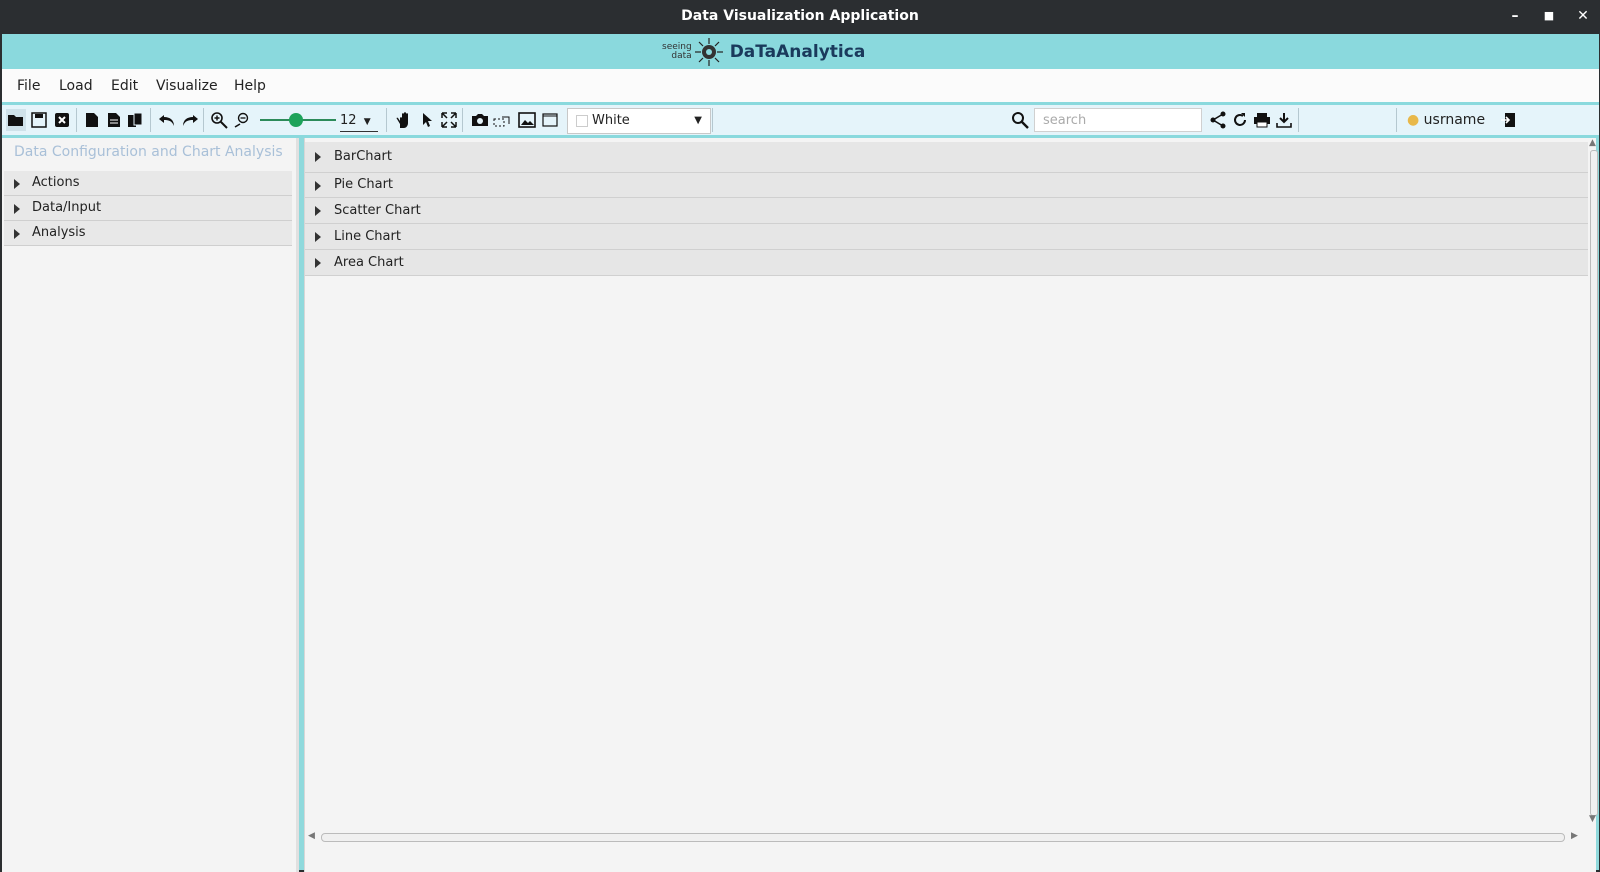 Image resolution: width=1600 pixels, height=872 pixels. What do you see at coordinates (427, 120) in the screenshot?
I see `pointer-icon` at bounding box center [427, 120].